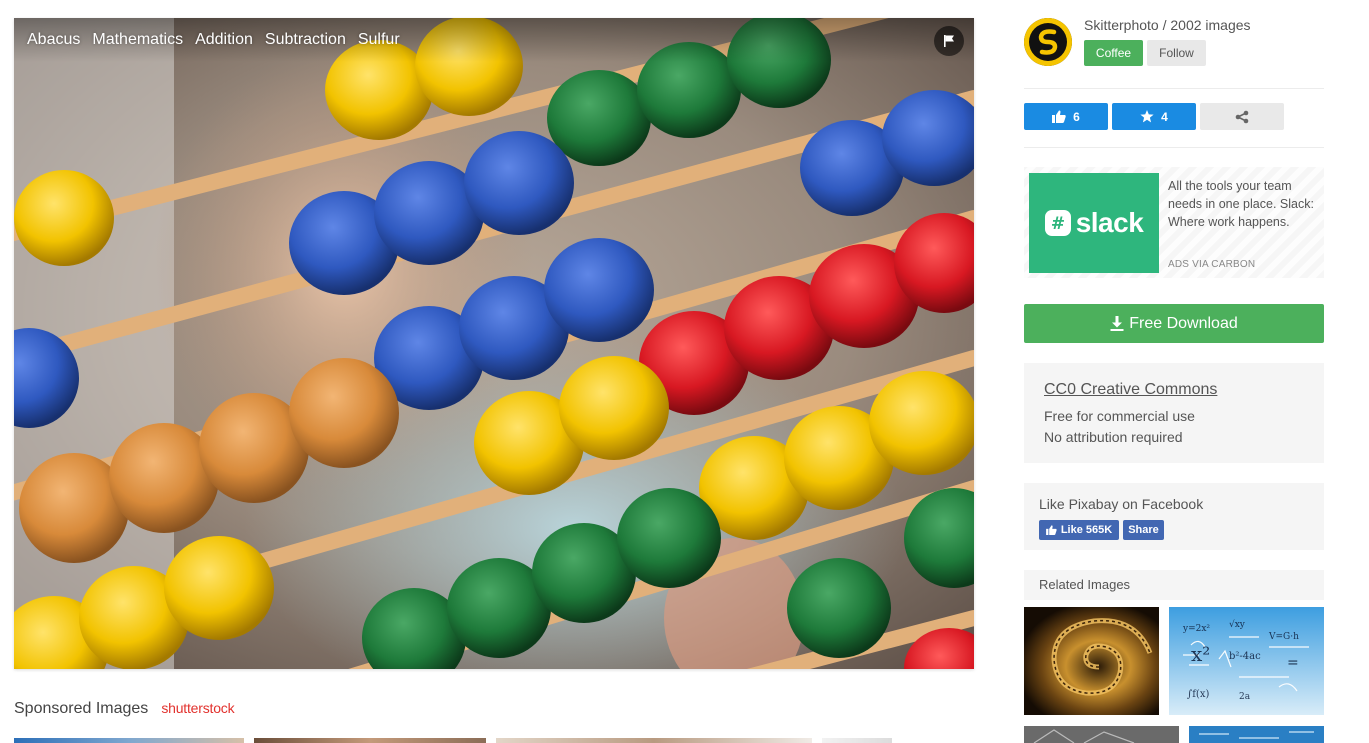 This screenshot has width=1369, height=743. I want to click on action-buttons: 6 4, so click(1156, 116).